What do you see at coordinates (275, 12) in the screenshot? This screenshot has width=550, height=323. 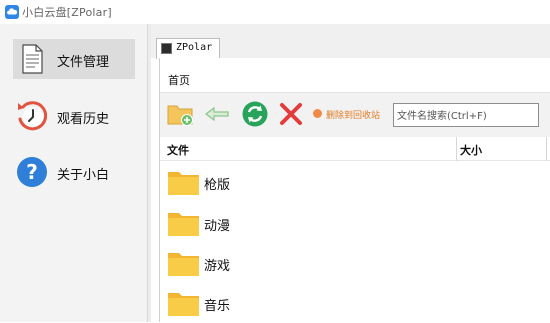 I see `title-bar: 小白云盘[ZPolar]` at bounding box center [275, 12].